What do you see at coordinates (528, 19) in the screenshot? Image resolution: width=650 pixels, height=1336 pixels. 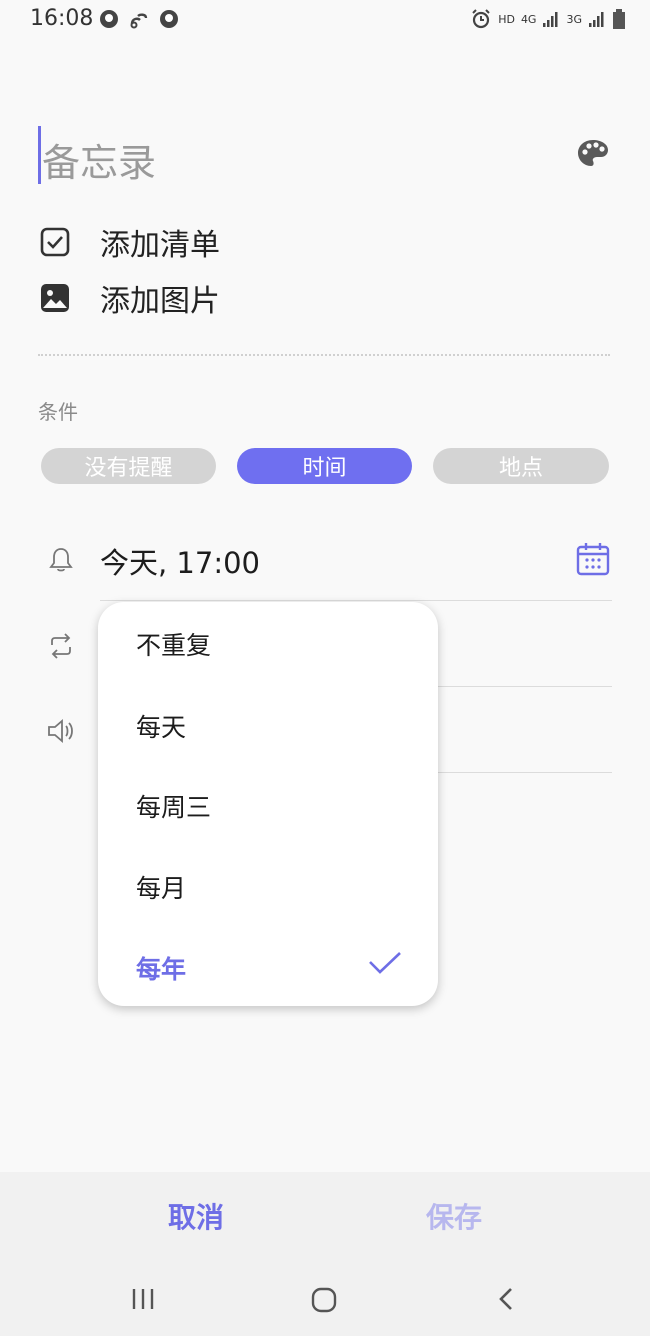 I see `network-4g-label: 4G` at bounding box center [528, 19].